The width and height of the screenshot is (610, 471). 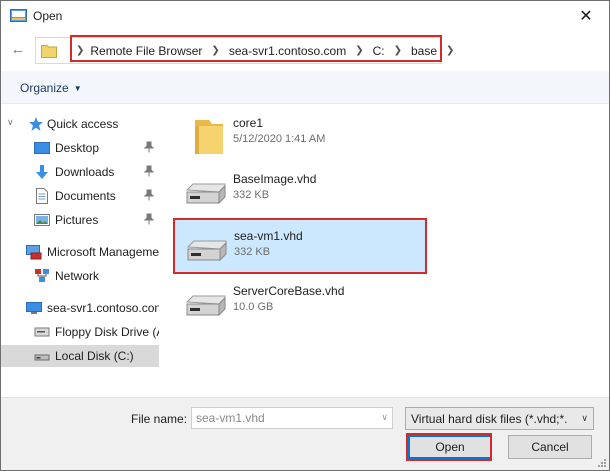 I want to click on file-name: core1, so click(x=248, y=123).